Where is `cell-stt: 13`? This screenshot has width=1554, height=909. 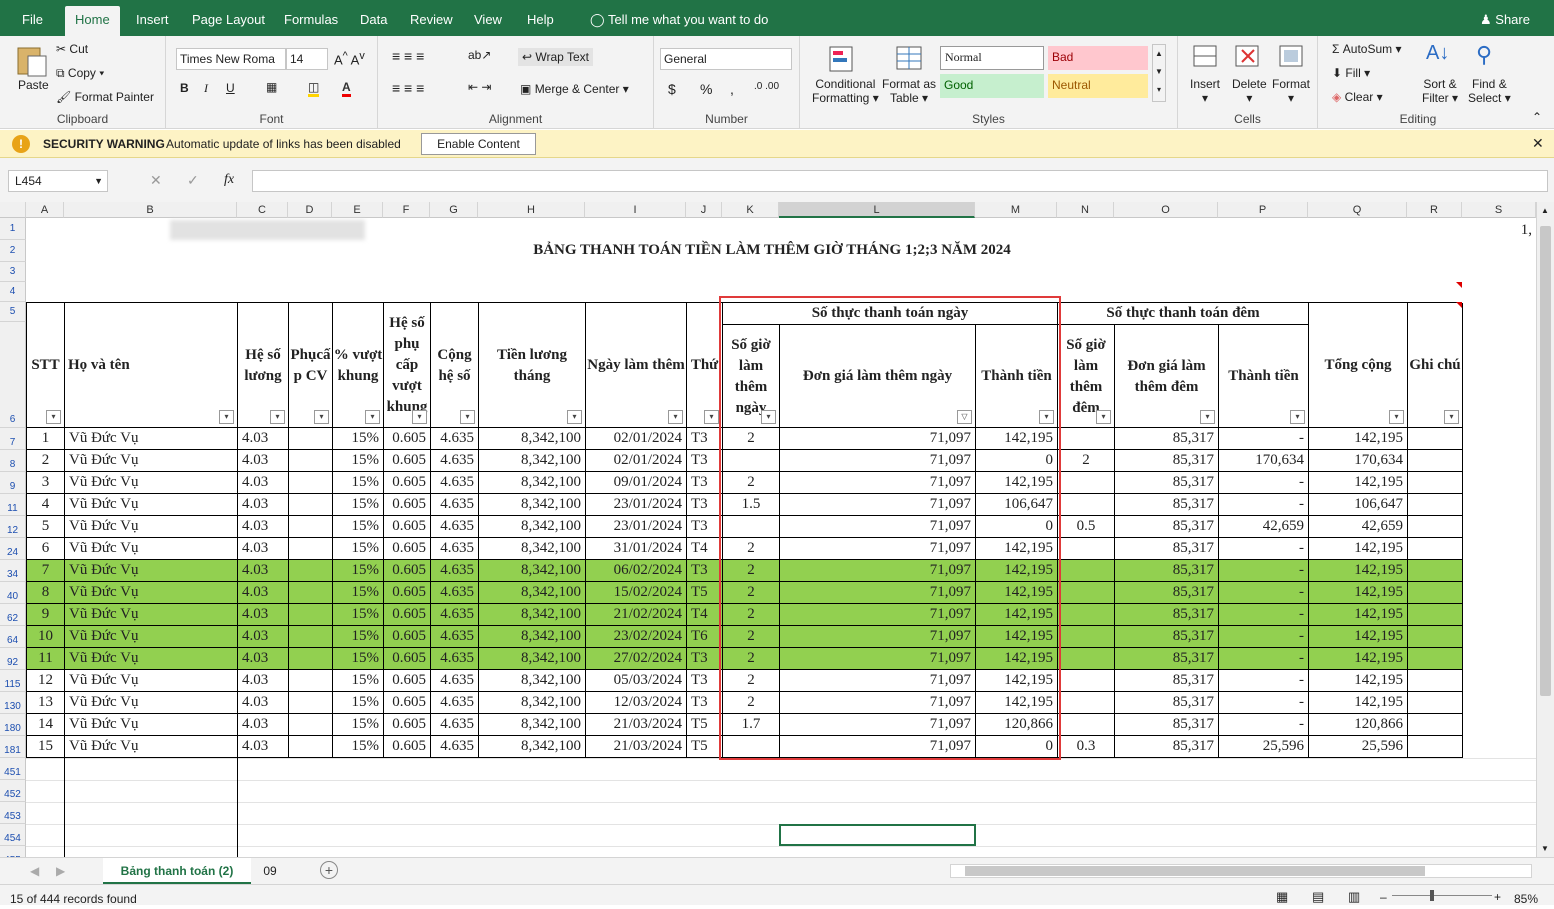 cell-stt: 13 is located at coordinates (46, 703).